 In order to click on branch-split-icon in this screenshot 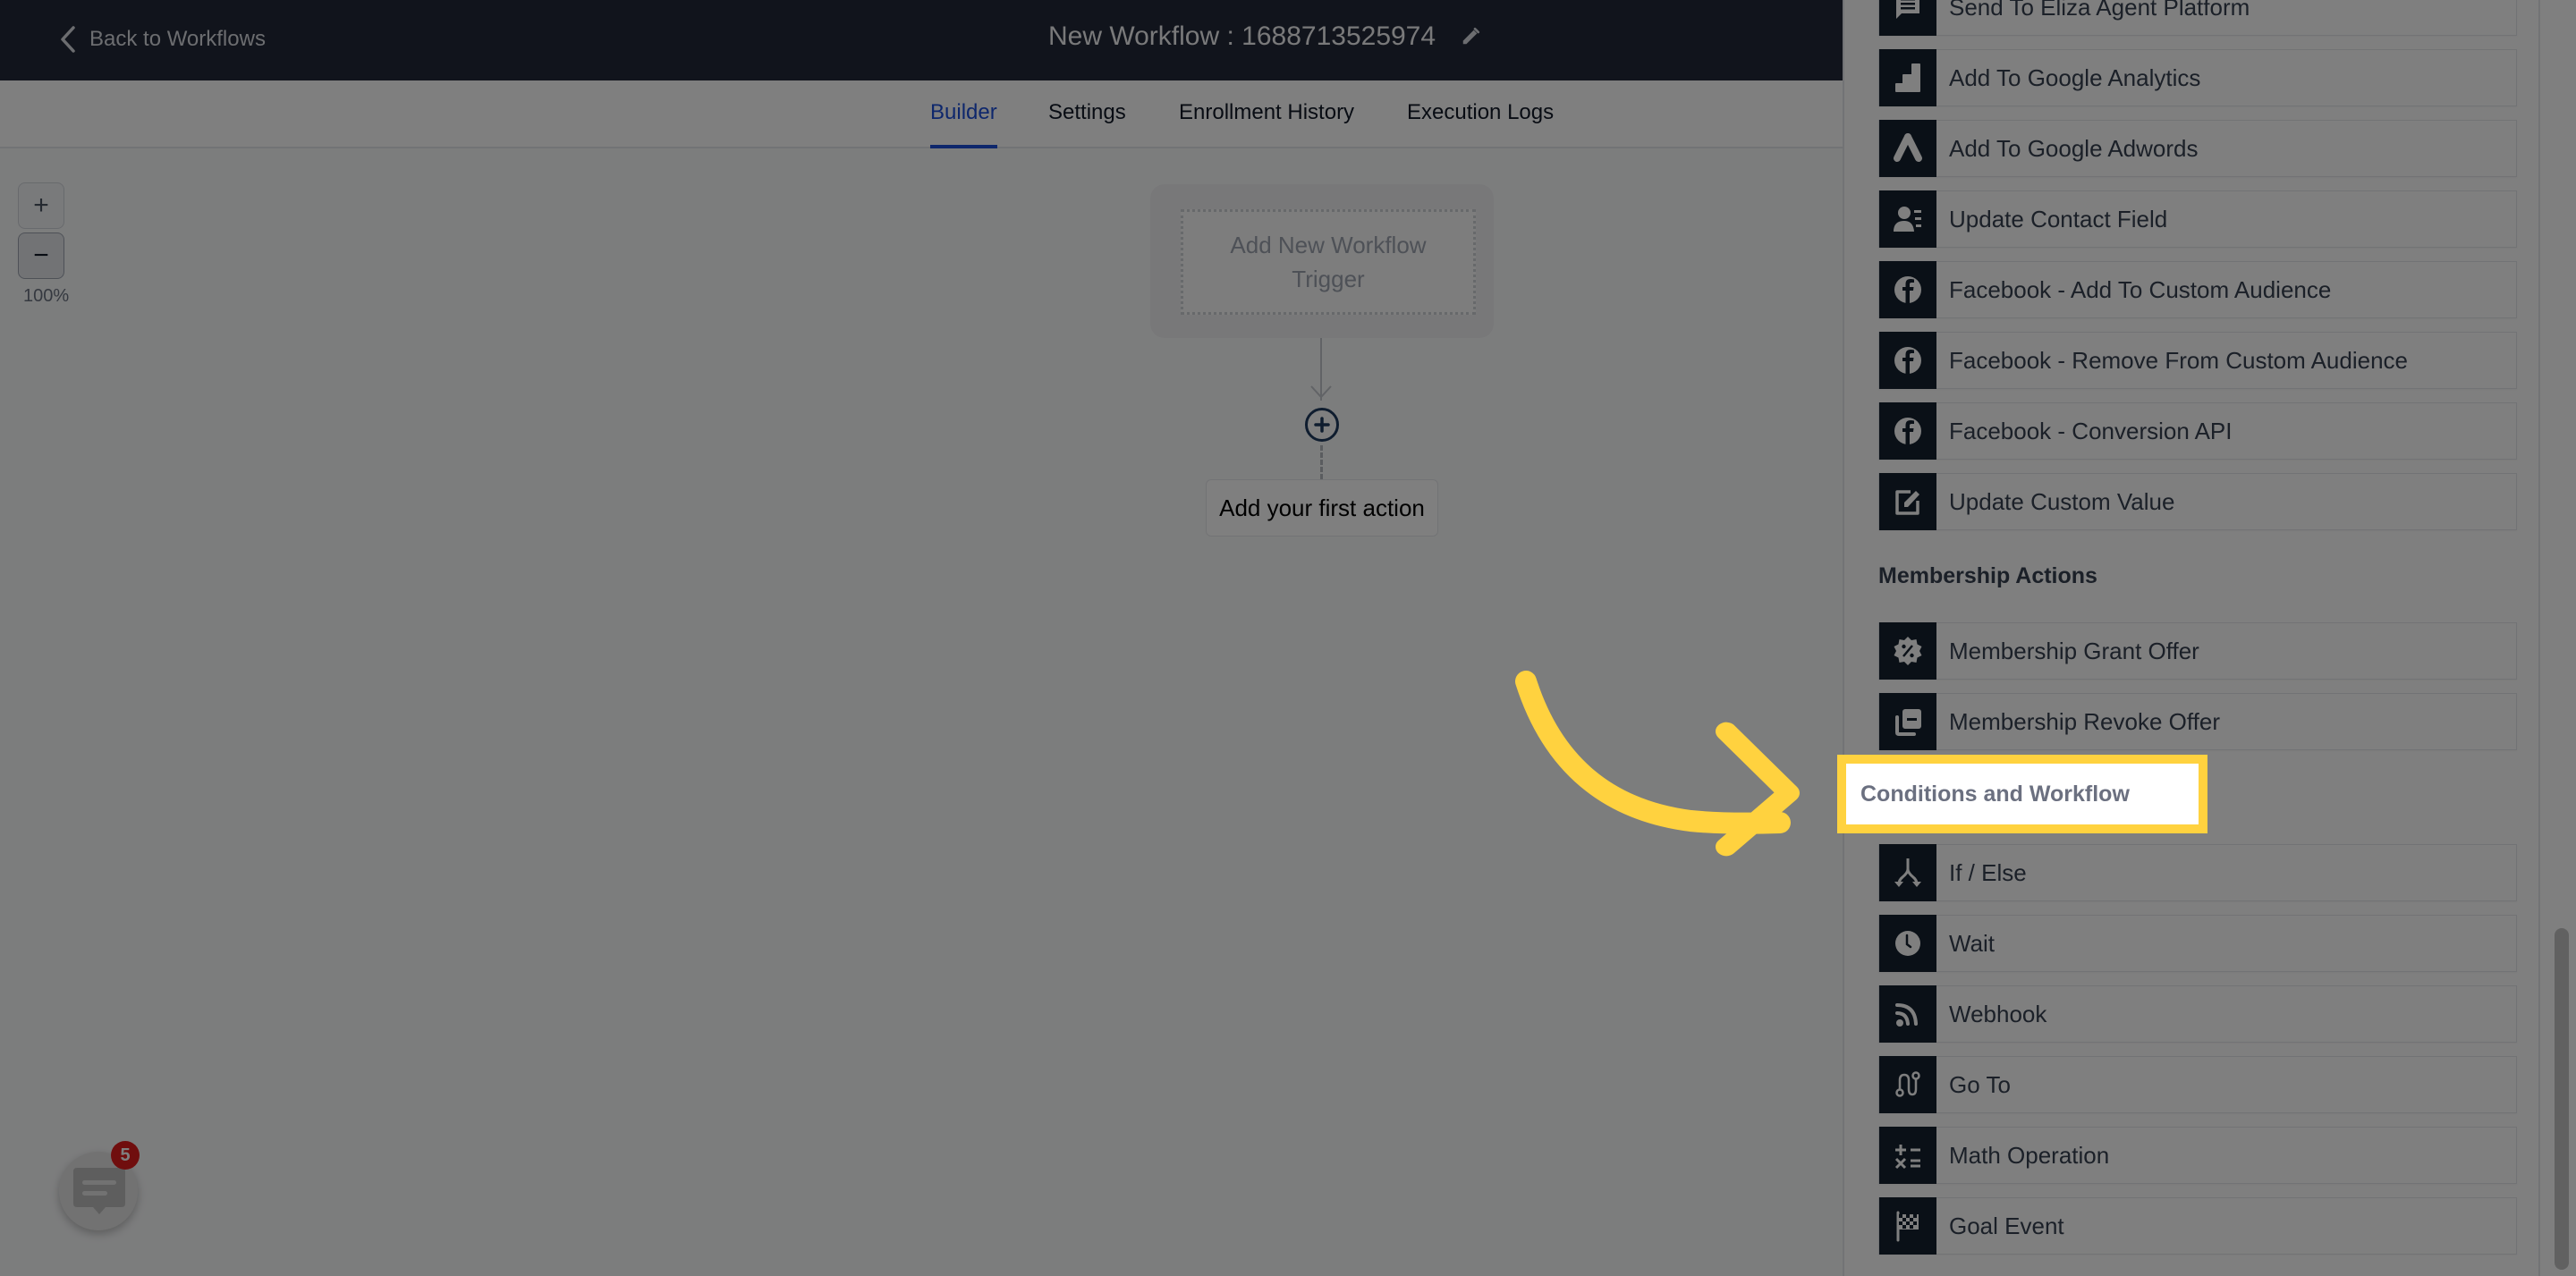, I will do `click(1907, 872)`.